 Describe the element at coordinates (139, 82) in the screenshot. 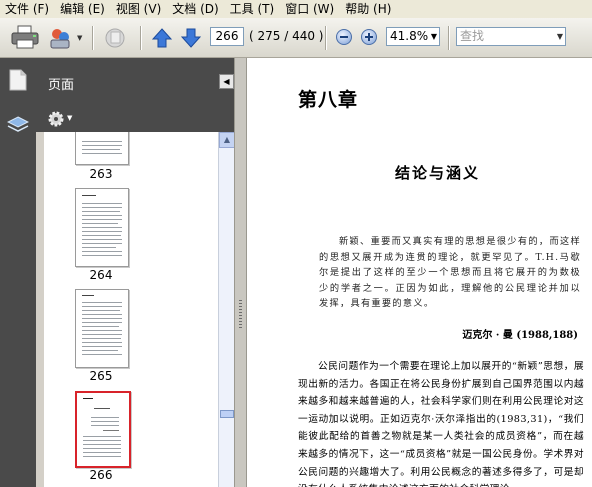

I see `pages-panel-header: 页面 ◀` at that location.